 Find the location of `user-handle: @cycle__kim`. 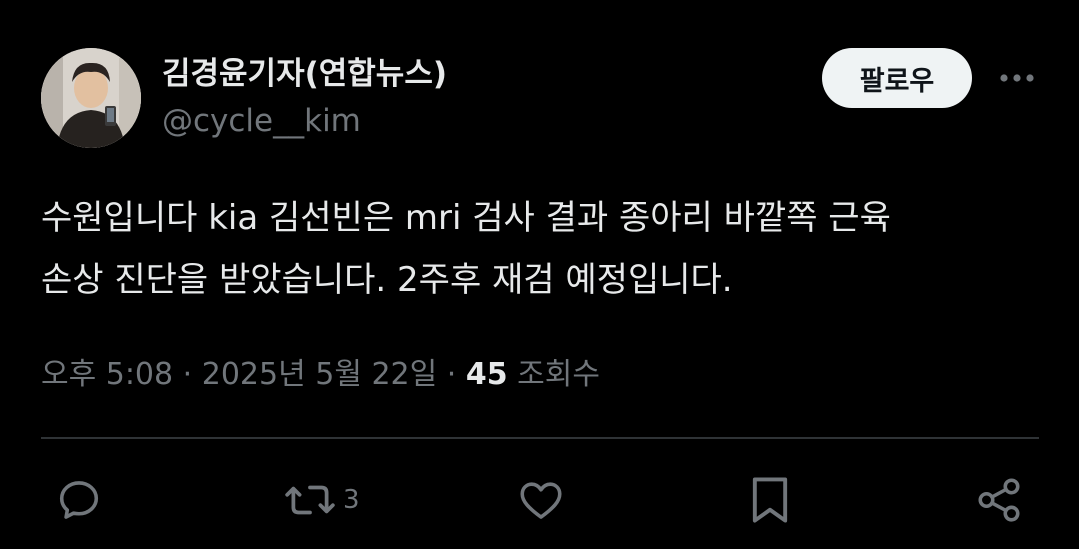

user-handle: @cycle__kim is located at coordinates (261, 121).